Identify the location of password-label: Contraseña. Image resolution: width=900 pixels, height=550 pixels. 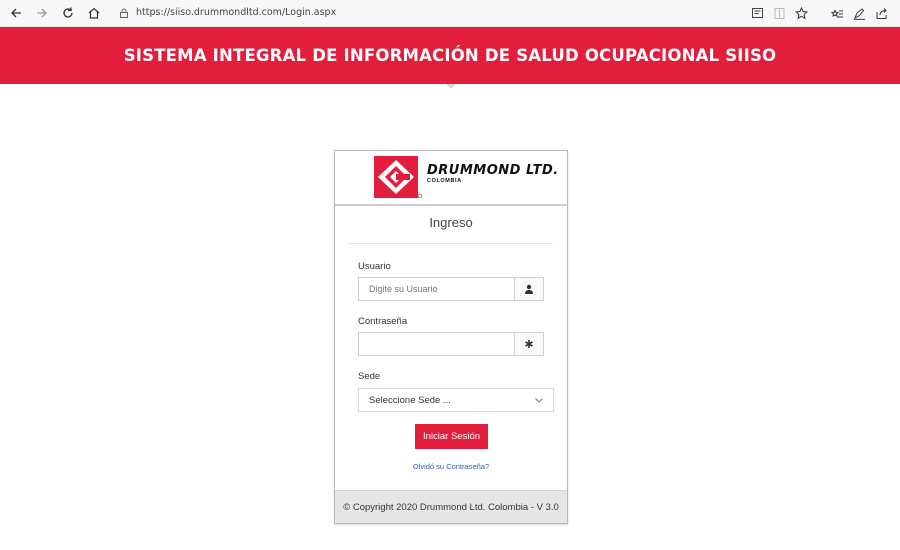
(383, 321).